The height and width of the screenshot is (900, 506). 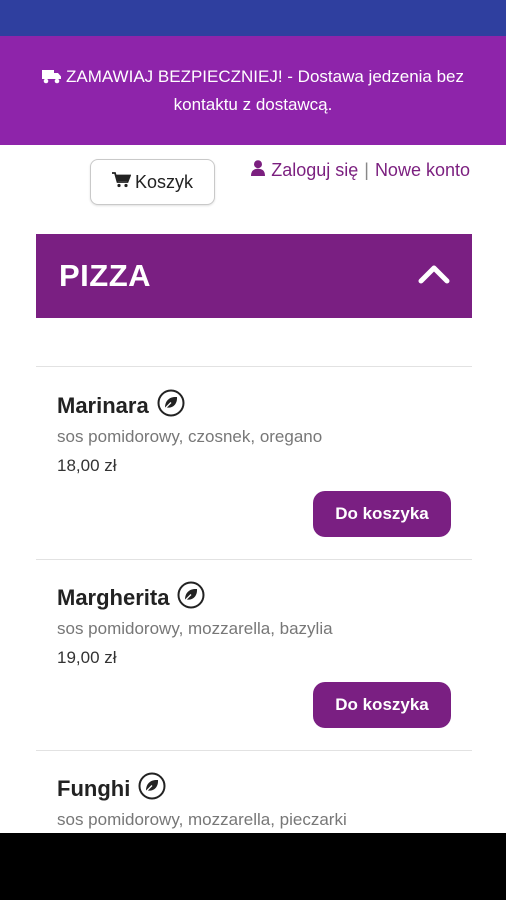 What do you see at coordinates (202, 819) in the screenshot?
I see `product-description: sos pomidorowy, mozzarella, pieczarki` at bounding box center [202, 819].